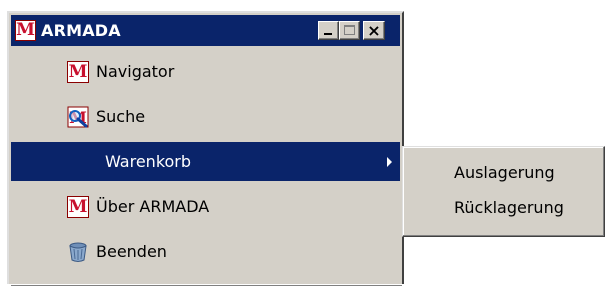 This screenshot has width=605, height=286. Describe the element at coordinates (205, 116) in the screenshot. I see `menu-item-suche: M Suche` at that location.